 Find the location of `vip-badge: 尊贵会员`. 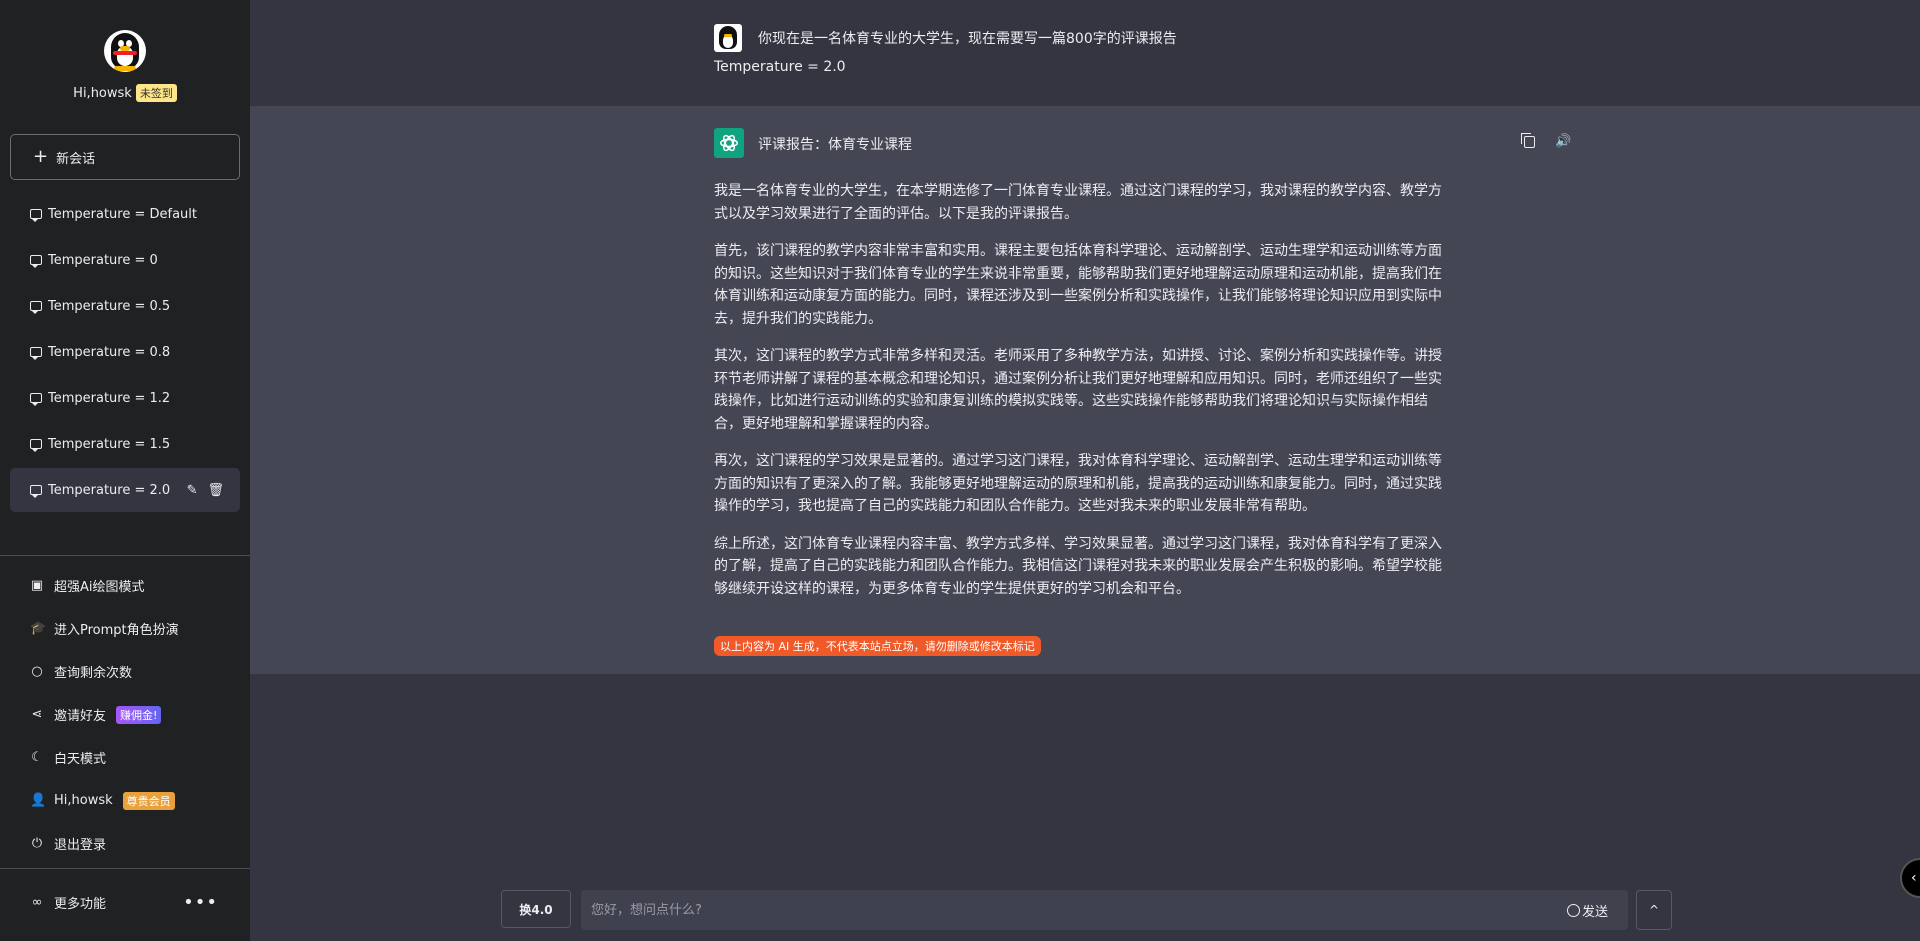

vip-badge: 尊贵会员 is located at coordinates (148, 800).